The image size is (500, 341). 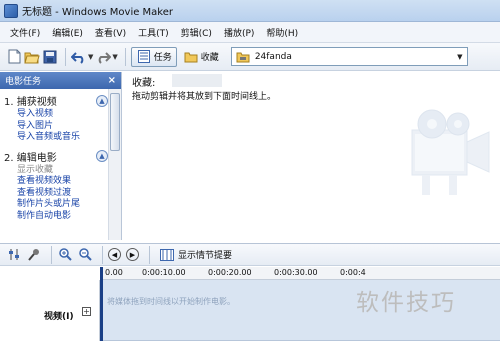 I want to click on video-track-header: 视频(I) +, so click(x=50, y=310).